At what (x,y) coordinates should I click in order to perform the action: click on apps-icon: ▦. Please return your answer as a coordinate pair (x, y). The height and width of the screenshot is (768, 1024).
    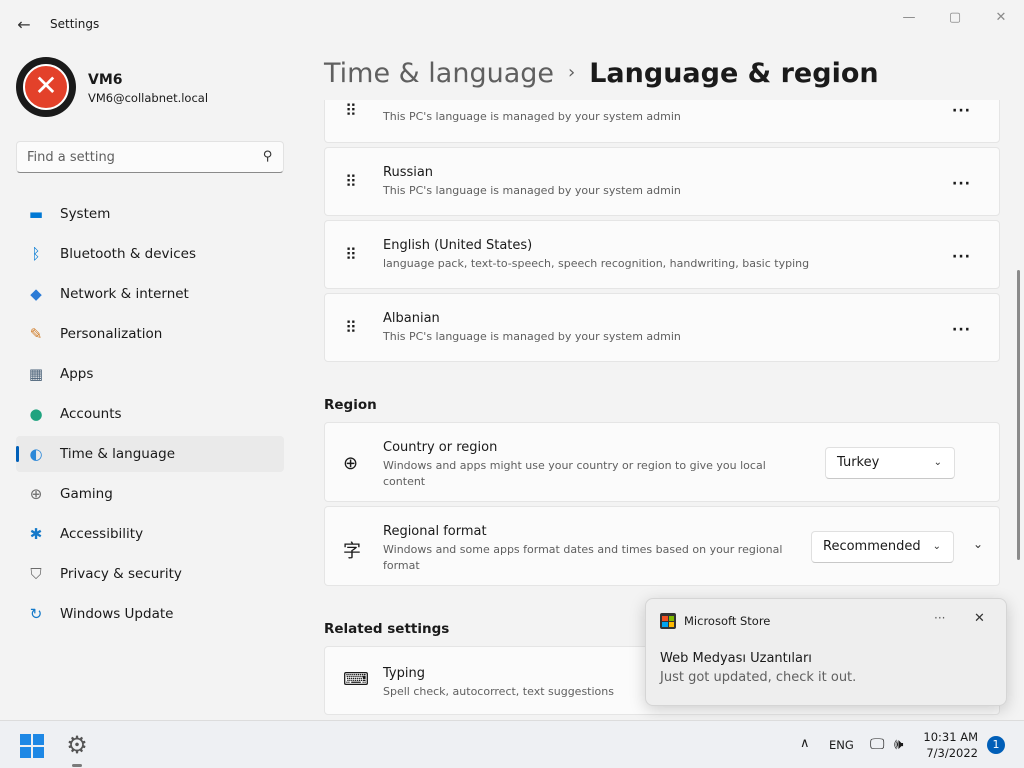
    Looking at the image, I should click on (36, 374).